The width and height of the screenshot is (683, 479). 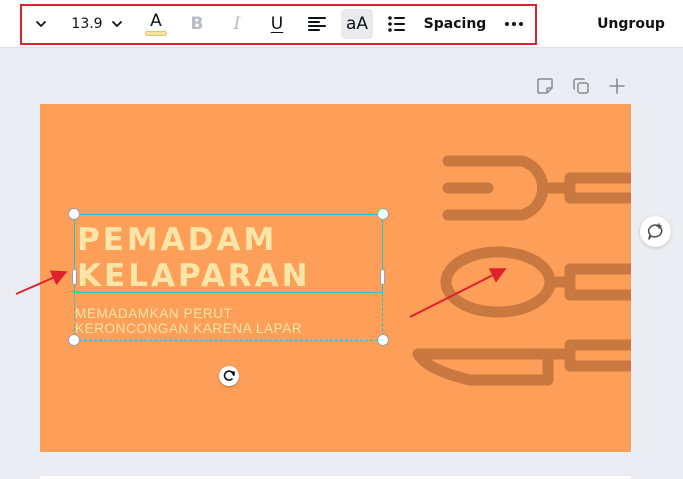 What do you see at coordinates (498, 282) in the screenshot?
I see `spoon-shape` at bounding box center [498, 282].